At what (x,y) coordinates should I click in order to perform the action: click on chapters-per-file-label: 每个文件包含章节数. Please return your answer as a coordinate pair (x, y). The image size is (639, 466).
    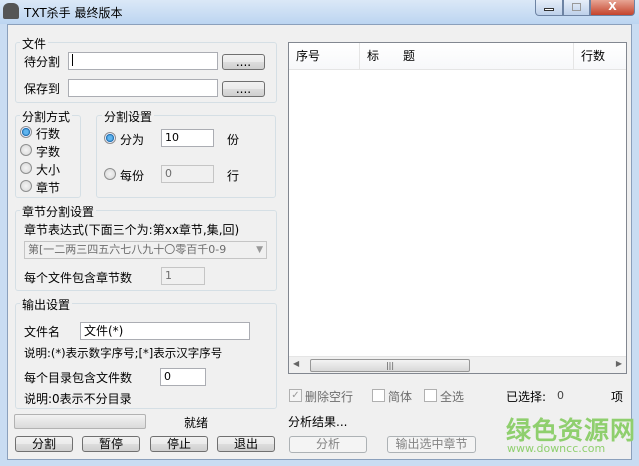
    Looking at the image, I should click on (78, 278).